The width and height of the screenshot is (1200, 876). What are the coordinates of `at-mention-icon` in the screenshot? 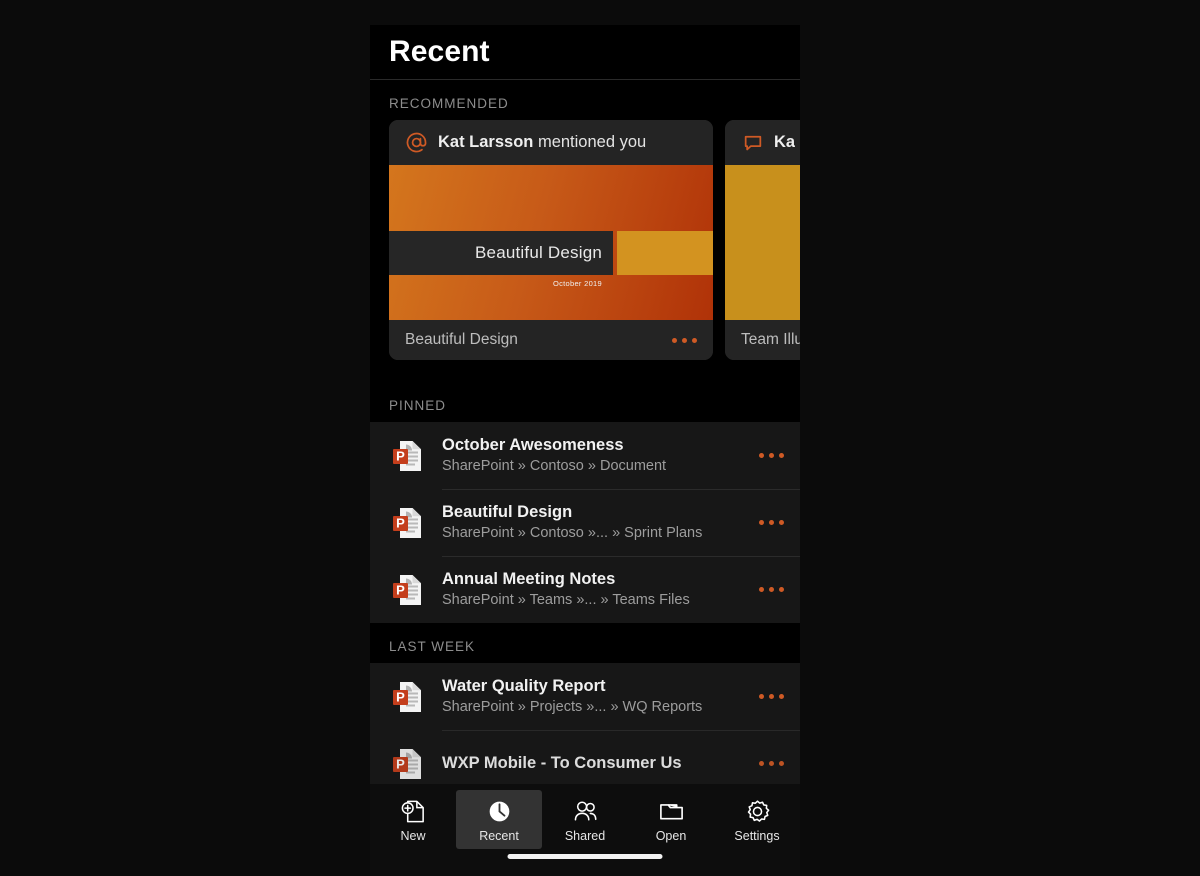 It's located at (416, 142).